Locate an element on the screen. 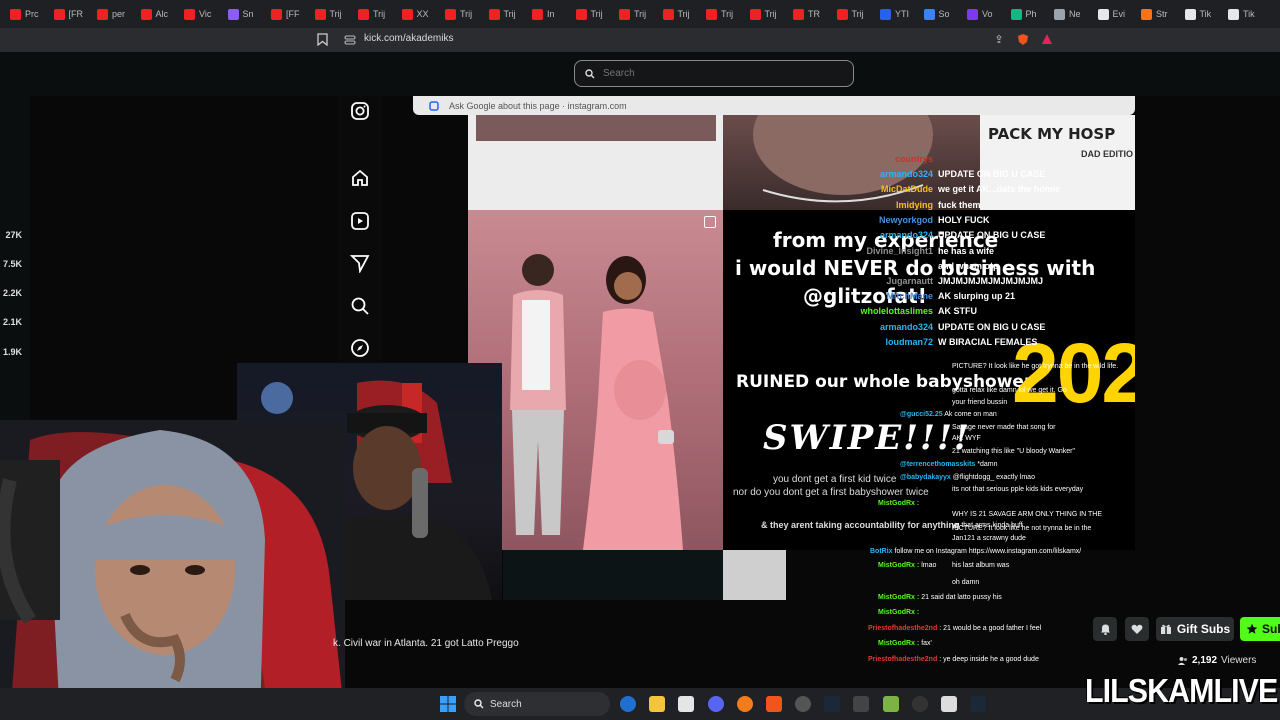  file-explorer-icon is located at coordinates (657, 704).